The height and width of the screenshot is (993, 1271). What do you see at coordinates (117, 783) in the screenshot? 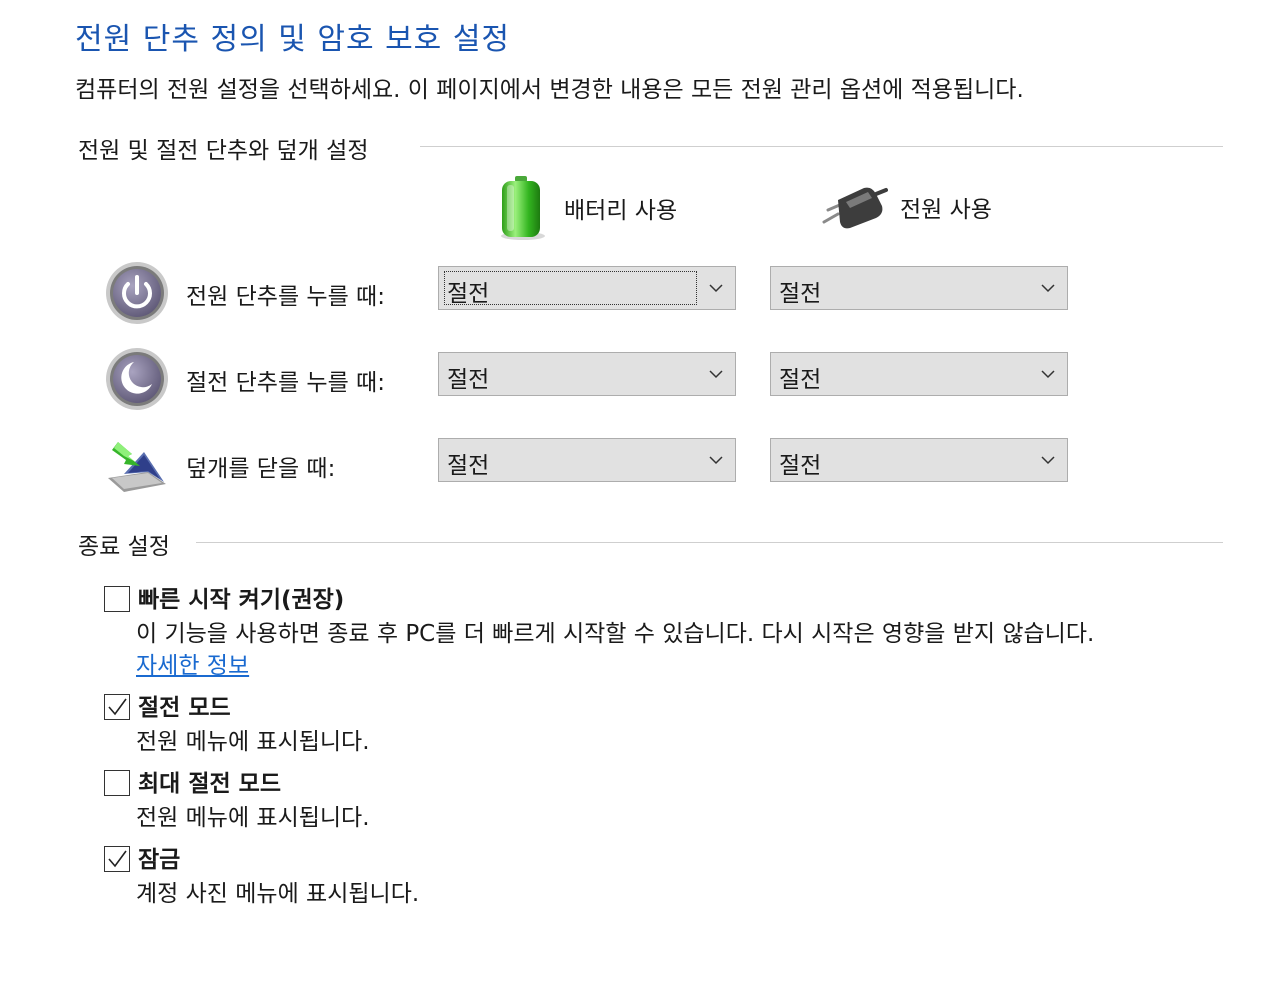
I see `hibernate-checkbox` at bounding box center [117, 783].